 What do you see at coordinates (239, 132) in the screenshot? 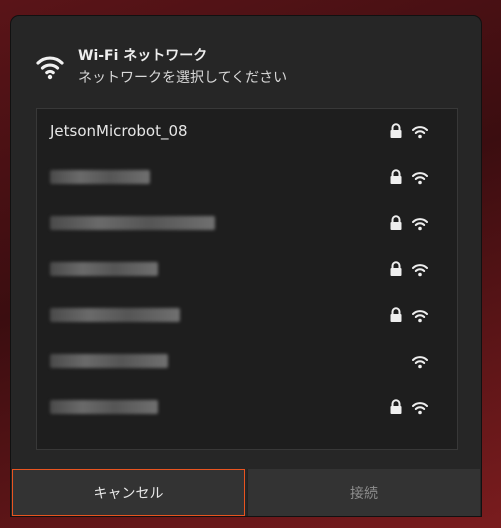
I see `network-row: JetsonMicrobot_08` at bounding box center [239, 132].